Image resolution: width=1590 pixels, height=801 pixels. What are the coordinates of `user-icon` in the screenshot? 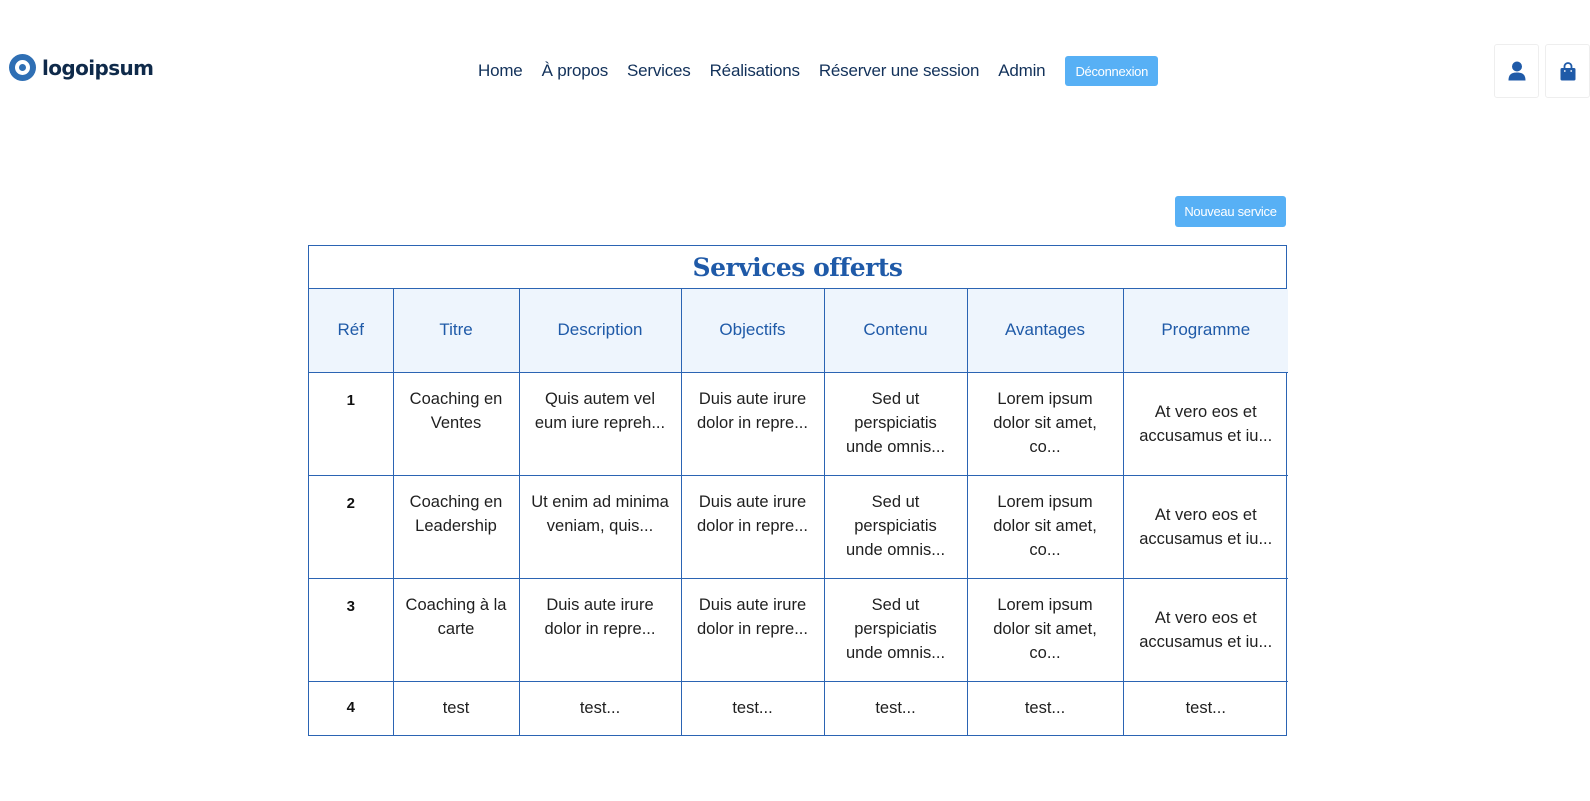 It's located at (1516, 71).